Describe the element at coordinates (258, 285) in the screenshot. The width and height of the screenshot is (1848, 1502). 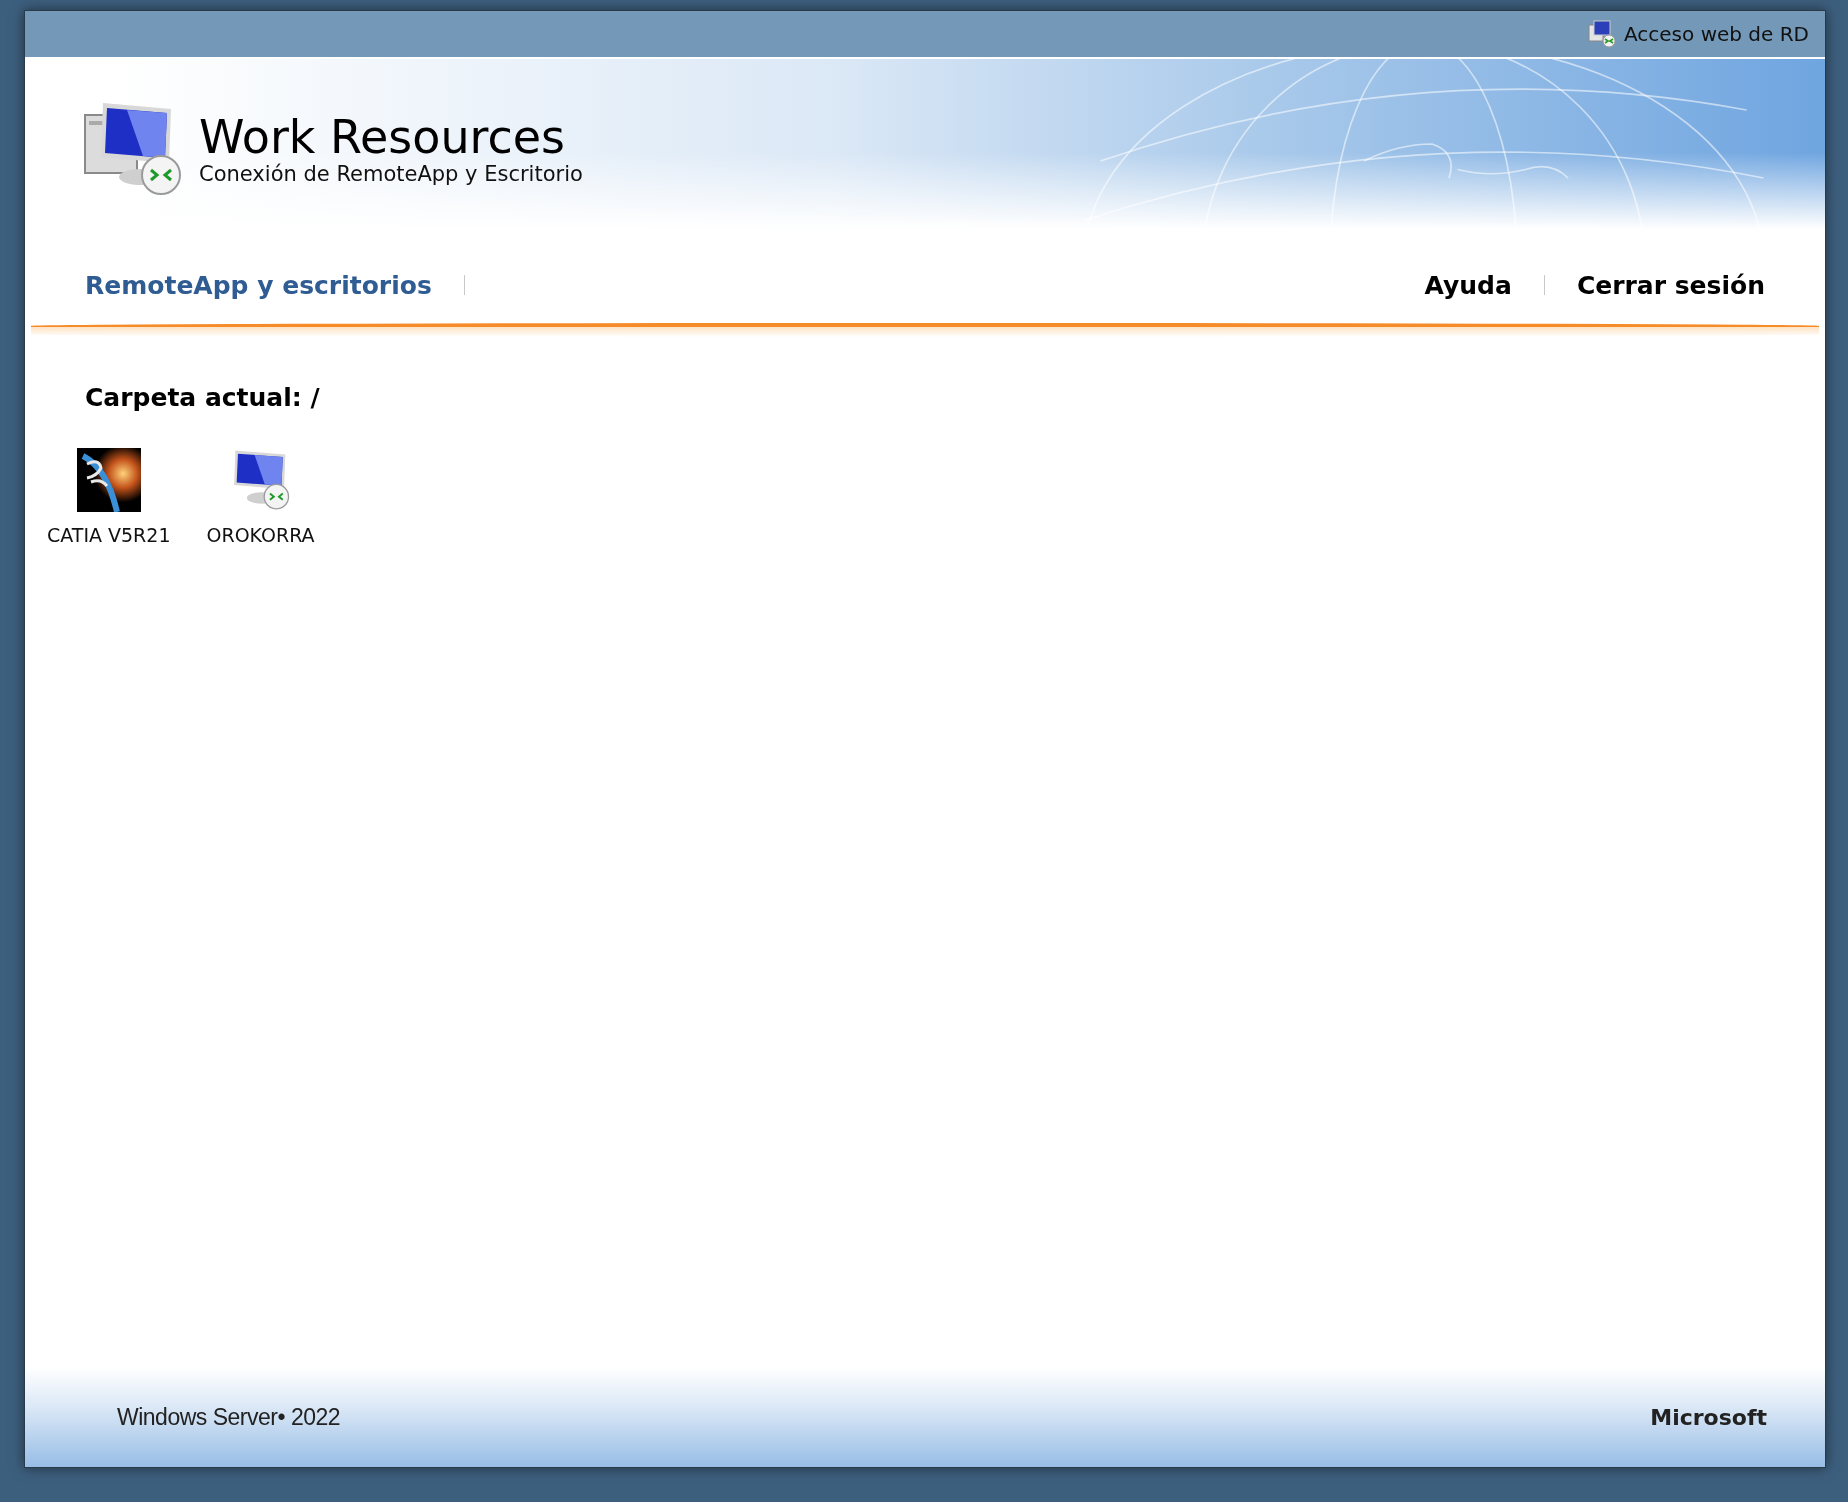
I see `nav-tab: RemoteApp y escritorios` at that location.